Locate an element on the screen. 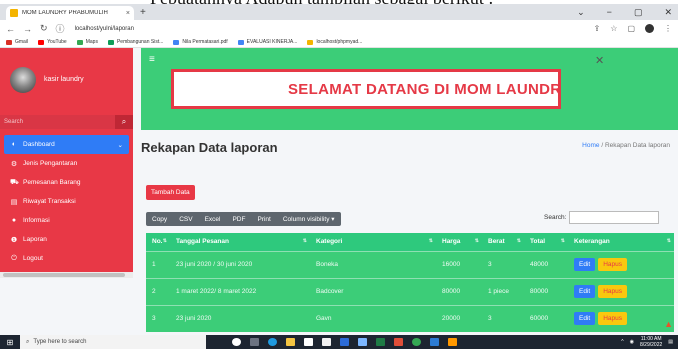 The height and width of the screenshot is (349, 678). column-header-kategori: Kategori ⇅ is located at coordinates (373, 242).